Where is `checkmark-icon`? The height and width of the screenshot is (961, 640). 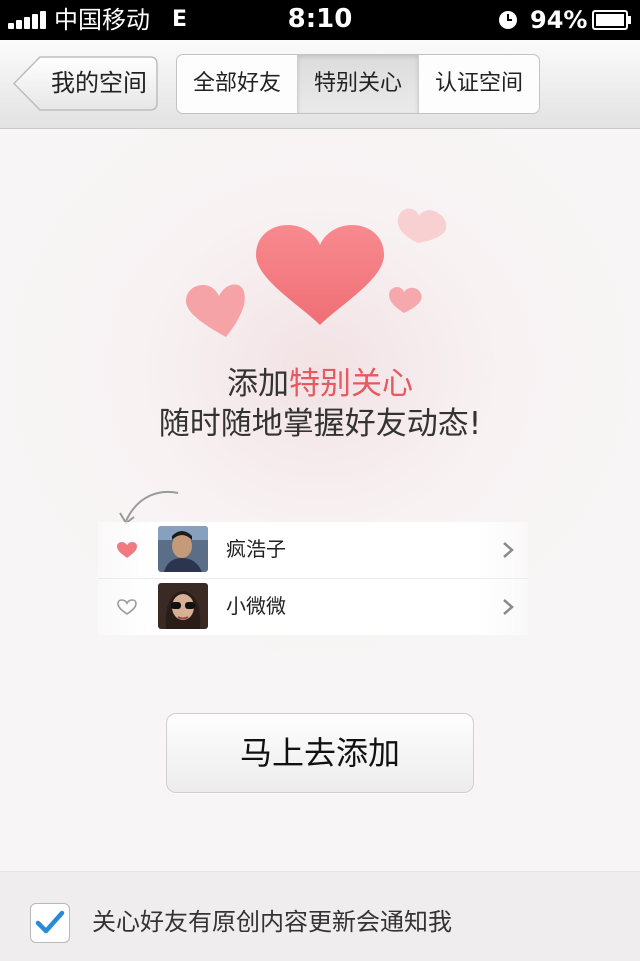 checkmark-icon is located at coordinates (50, 922).